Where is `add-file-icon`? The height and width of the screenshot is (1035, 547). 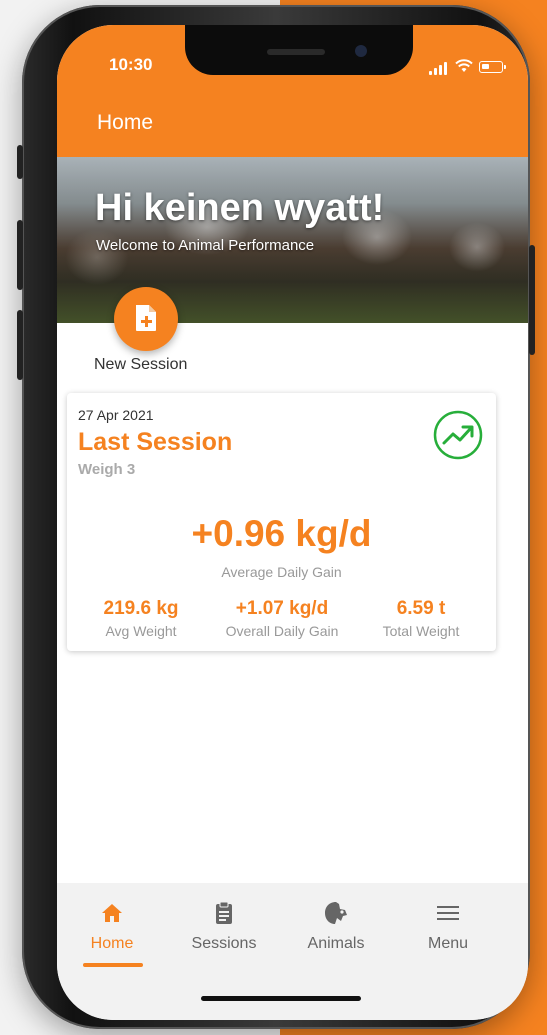 add-file-icon is located at coordinates (146, 318).